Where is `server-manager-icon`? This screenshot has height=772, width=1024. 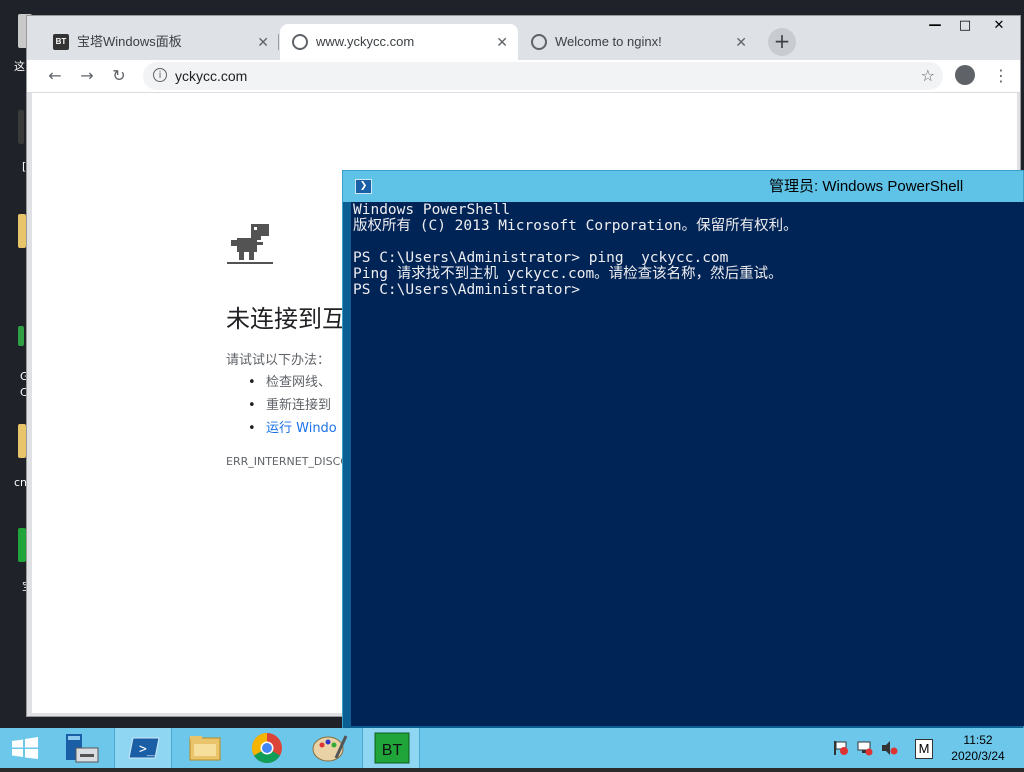
server-manager-icon is located at coordinates (82, 748).